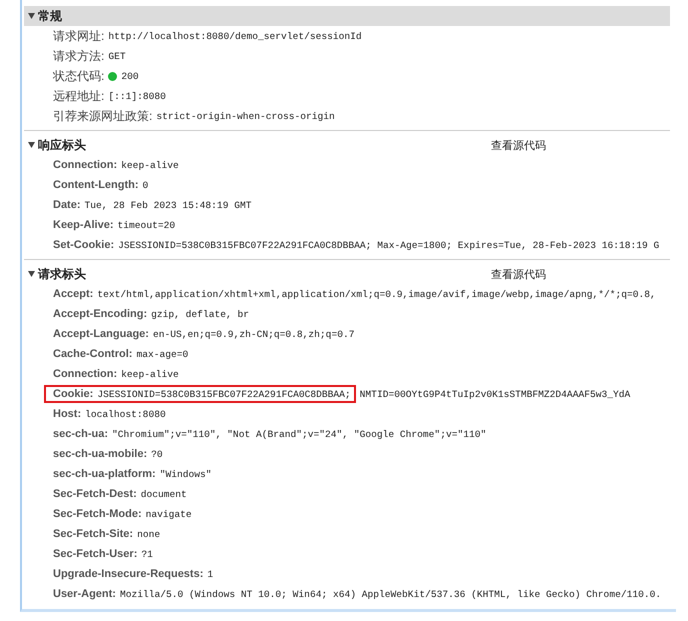 The height and width of the screenshot is (621, 688). Describe the element at coordinates (84, 594) in the screenshot. I see `header-name: User-Agent:` at that location.